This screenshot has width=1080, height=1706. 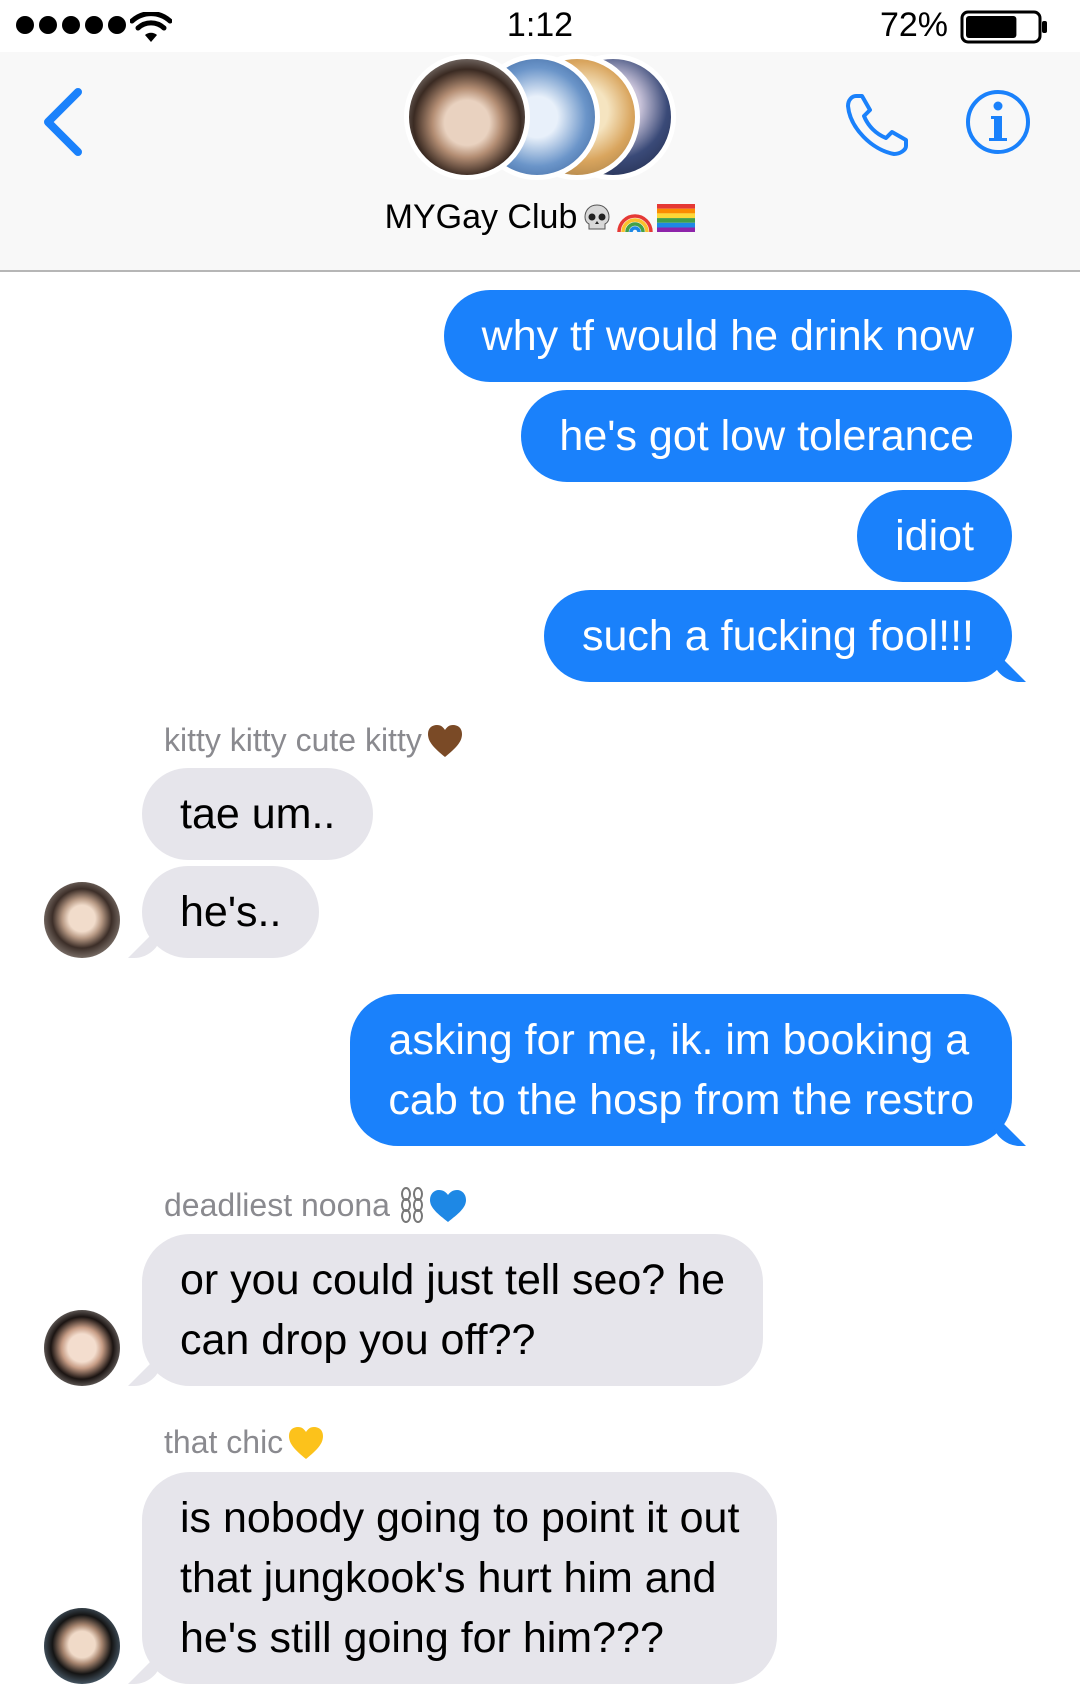 What do you see at coordinates (314, 740) in the screenshot?
I see `sender-name: kitty kitty cute kitty` at bounding box center [314, 740].